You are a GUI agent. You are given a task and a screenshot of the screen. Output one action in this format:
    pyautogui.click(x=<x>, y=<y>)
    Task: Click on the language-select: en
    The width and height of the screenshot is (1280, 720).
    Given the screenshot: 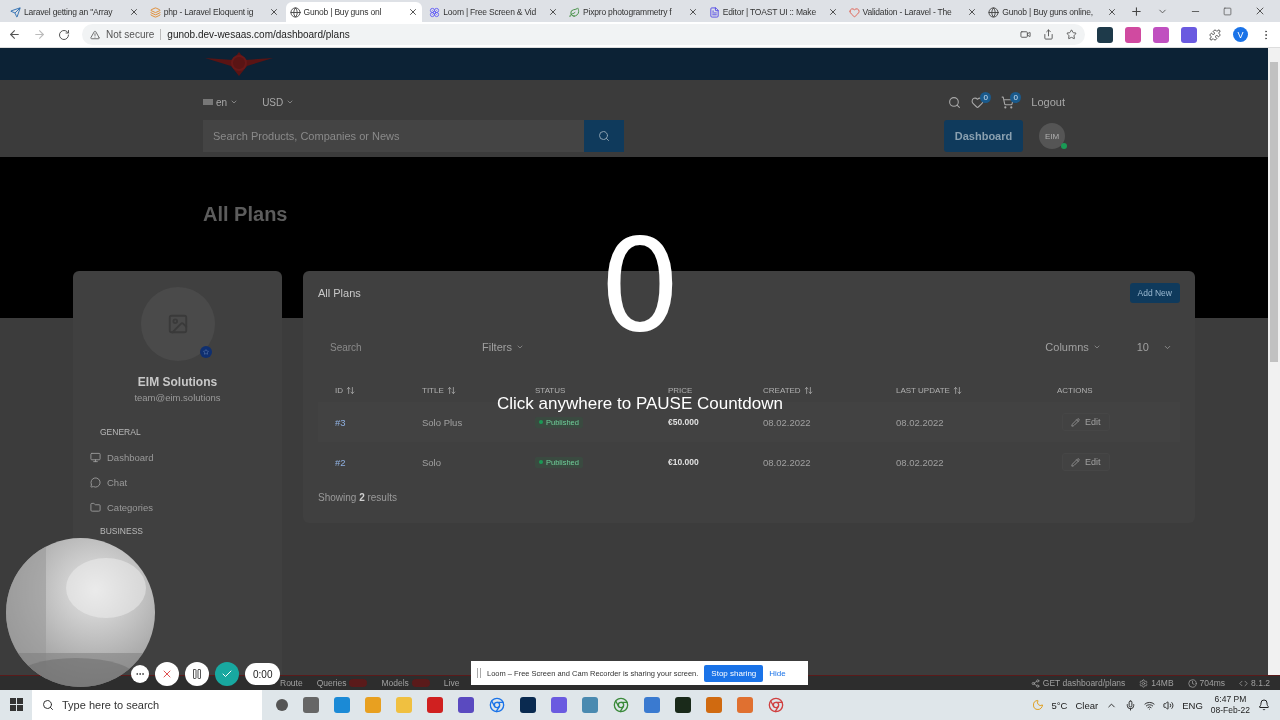 What is the action you would take?
    pyautogui.click(x=221, y=102)
    